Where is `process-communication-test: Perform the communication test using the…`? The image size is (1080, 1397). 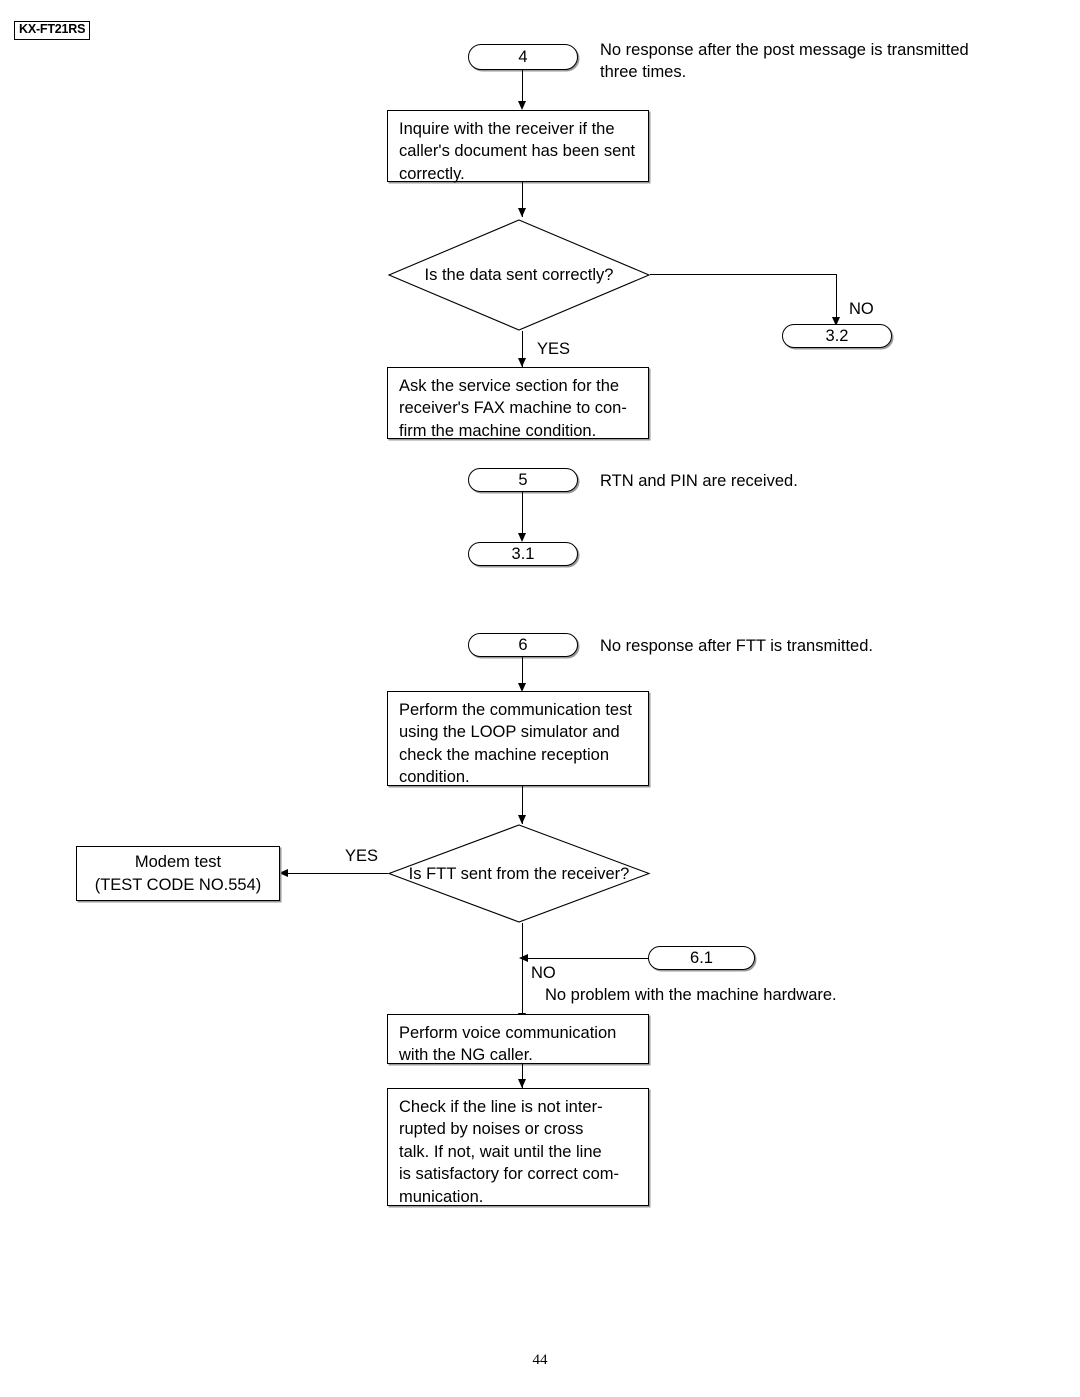
process-communication-test: Perform the communication test using the… is located at coordinates (518, 738).